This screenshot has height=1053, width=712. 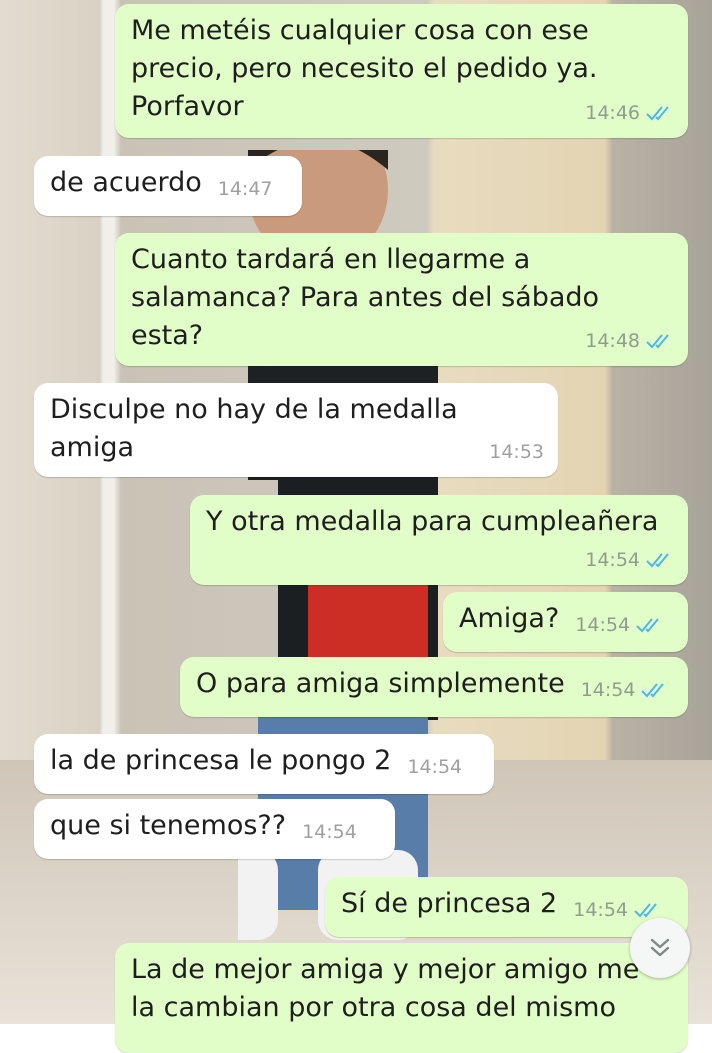 I want to click on incoming-message-bubble: Disculpe no hay de la medalla amiga 14:53, so click(x=296, y=430).